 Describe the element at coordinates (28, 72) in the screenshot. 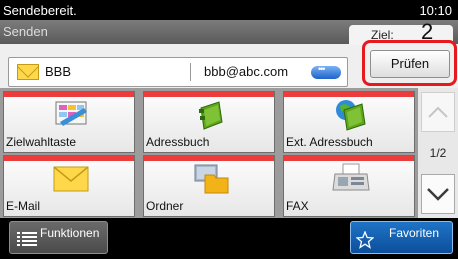

I see `envelope-icon` at that location.